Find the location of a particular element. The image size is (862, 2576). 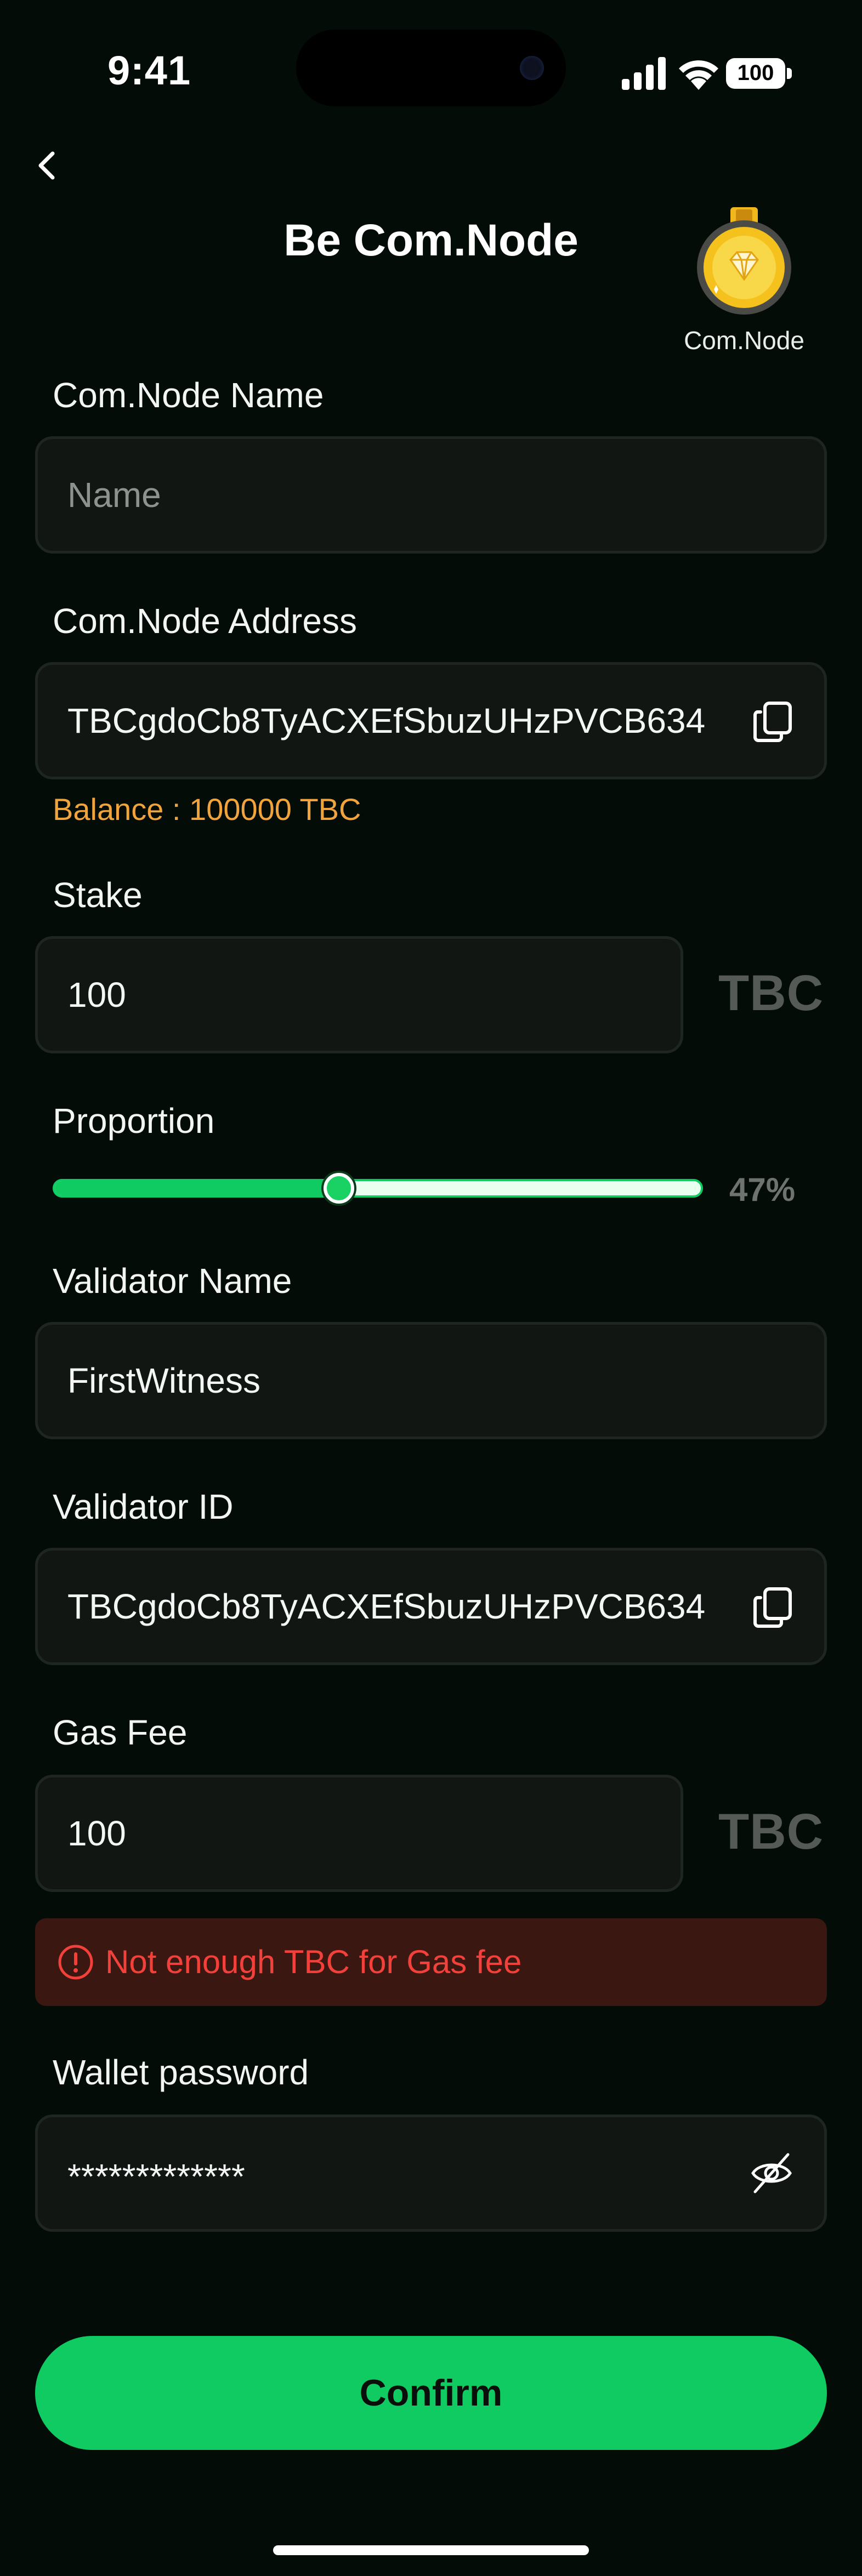

validator-name-value: FirstWitness is located at coordinates (164, 1380).